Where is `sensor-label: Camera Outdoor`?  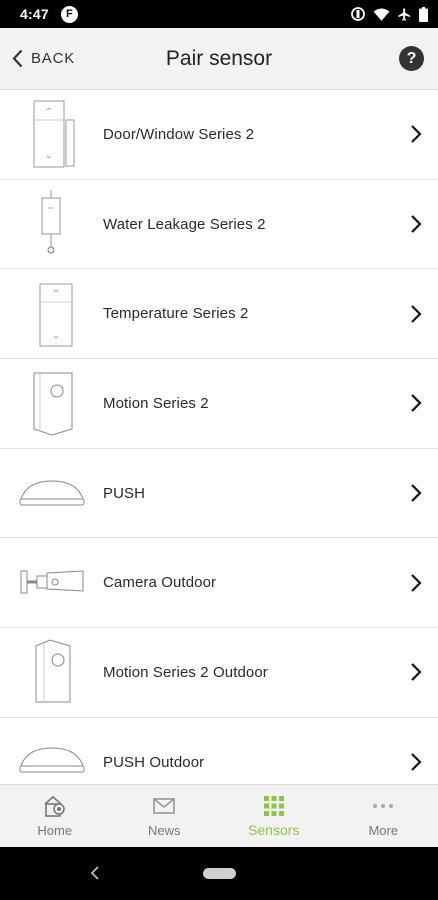 sensor-label: Camera Outdoor is located at coordinates (160, 583).